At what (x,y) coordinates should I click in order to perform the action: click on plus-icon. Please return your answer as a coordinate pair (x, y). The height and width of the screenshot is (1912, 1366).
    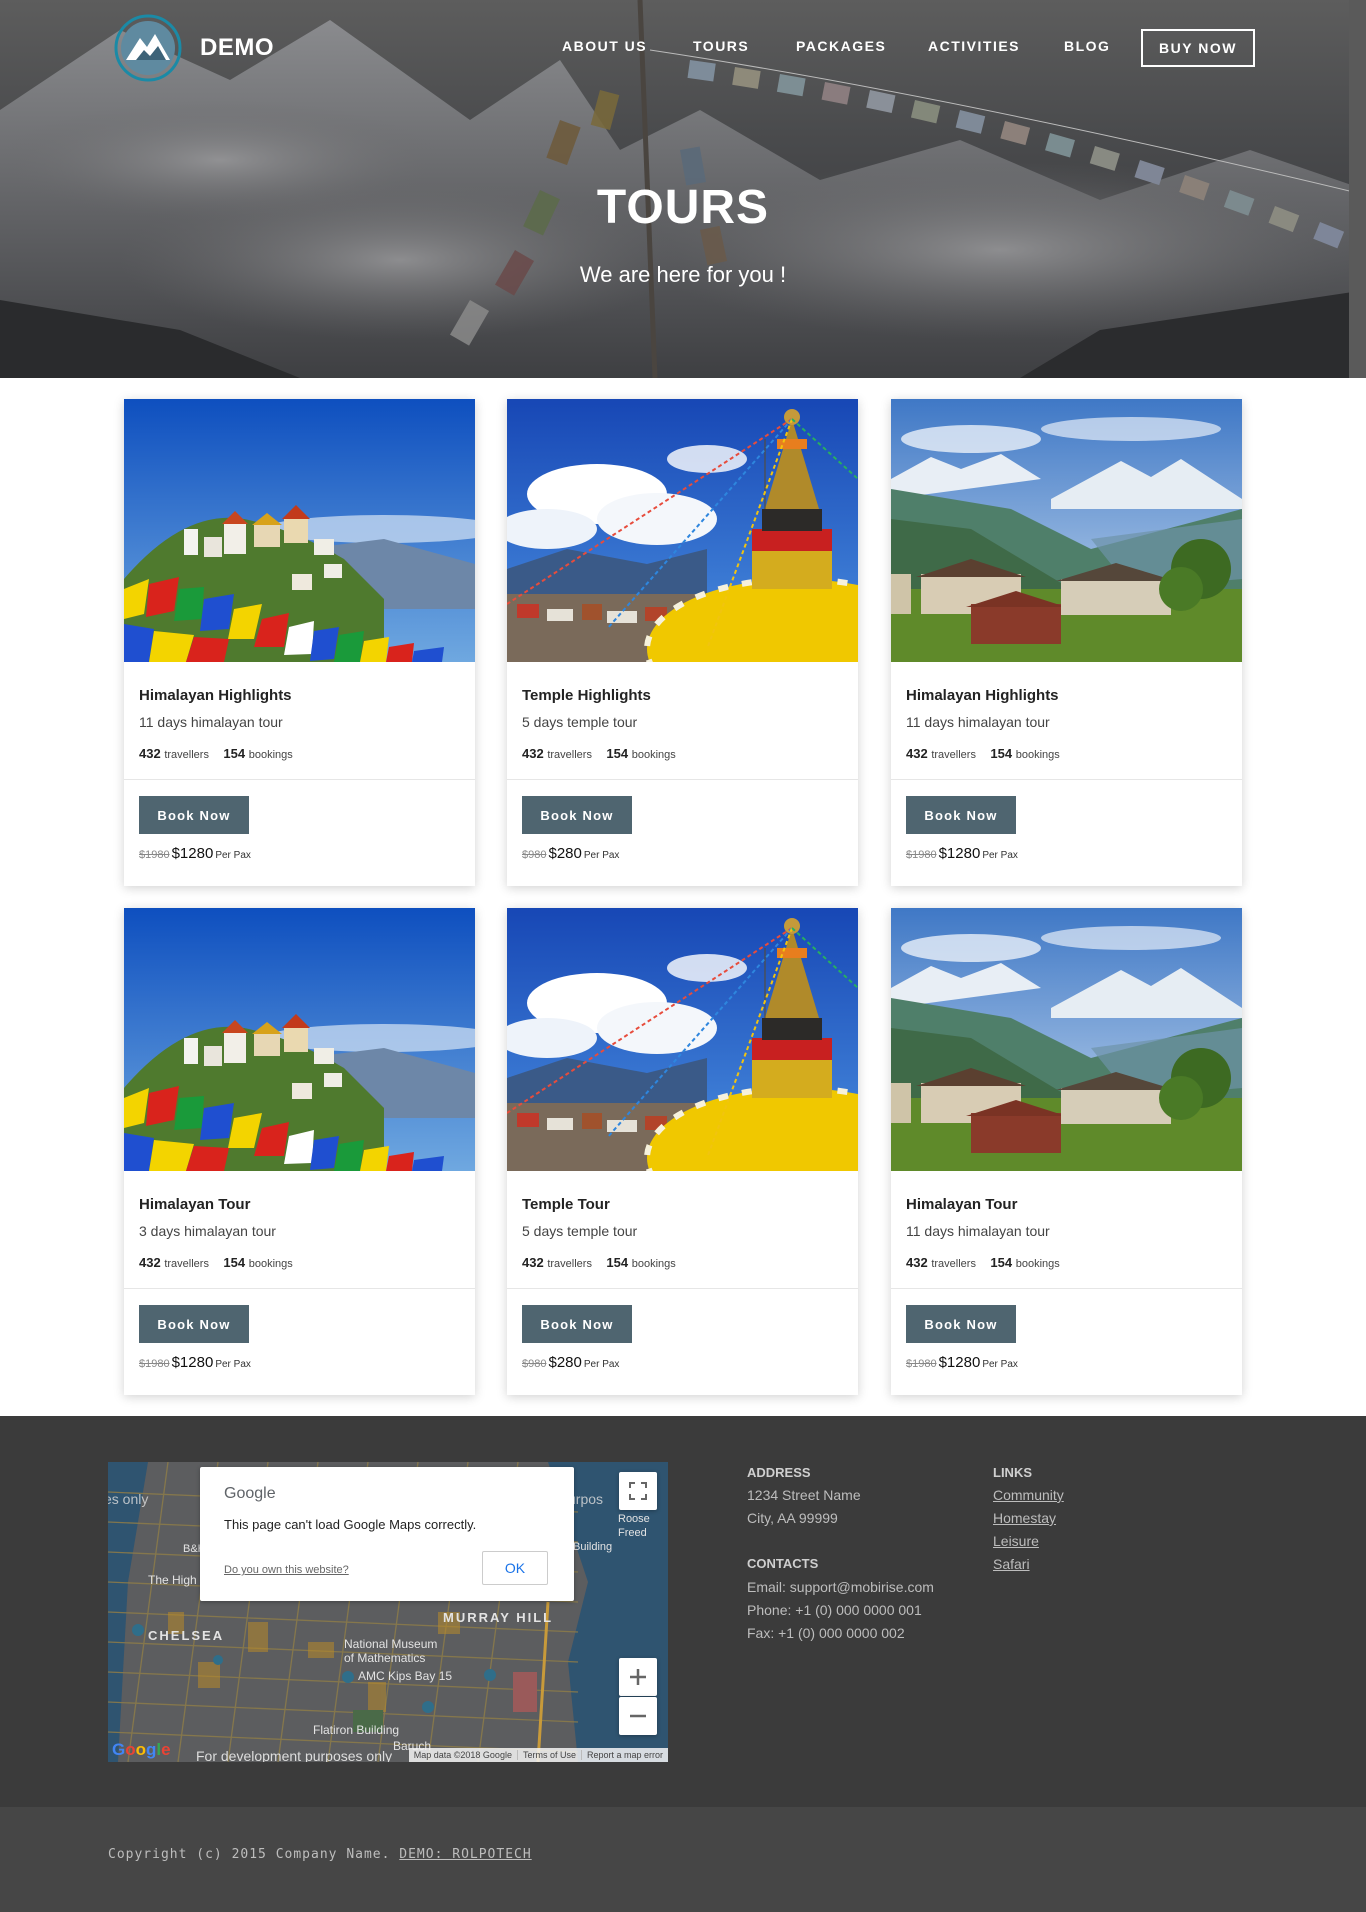
    Looking at the image, I should click on (638, 1677).